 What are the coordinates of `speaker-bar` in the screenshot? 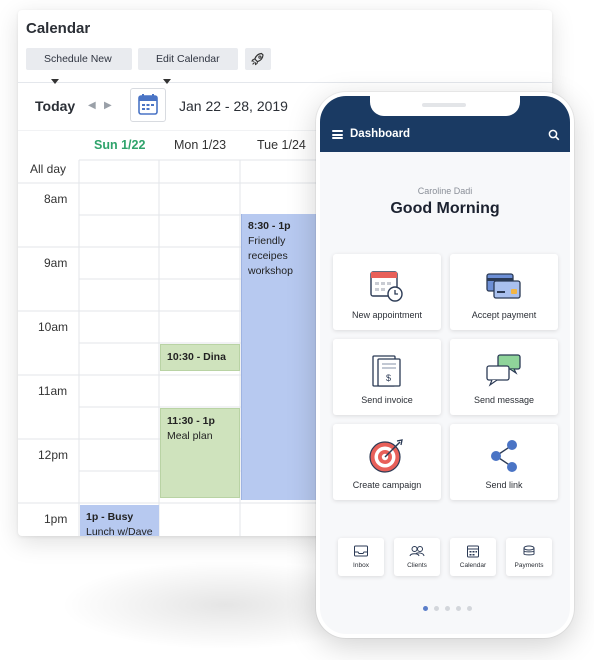 It's located at (444, 105).